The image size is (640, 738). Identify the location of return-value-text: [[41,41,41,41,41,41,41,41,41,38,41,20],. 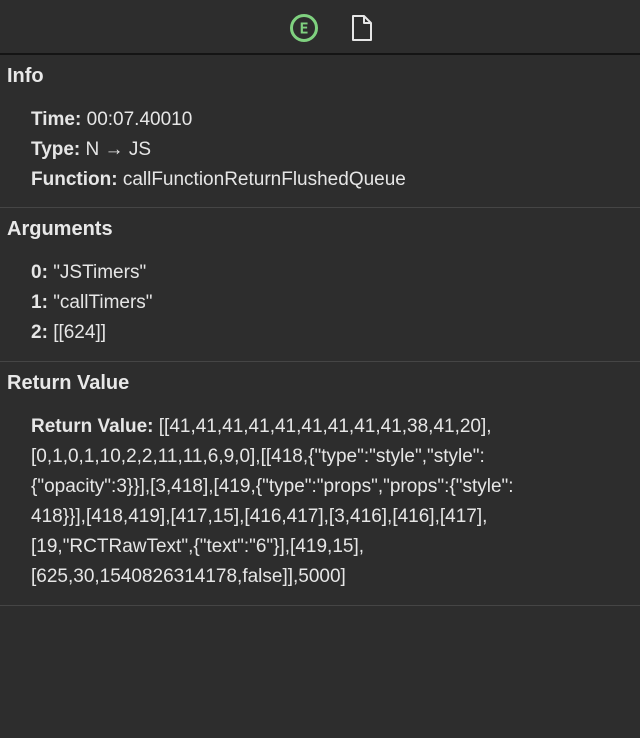
(325, 426).